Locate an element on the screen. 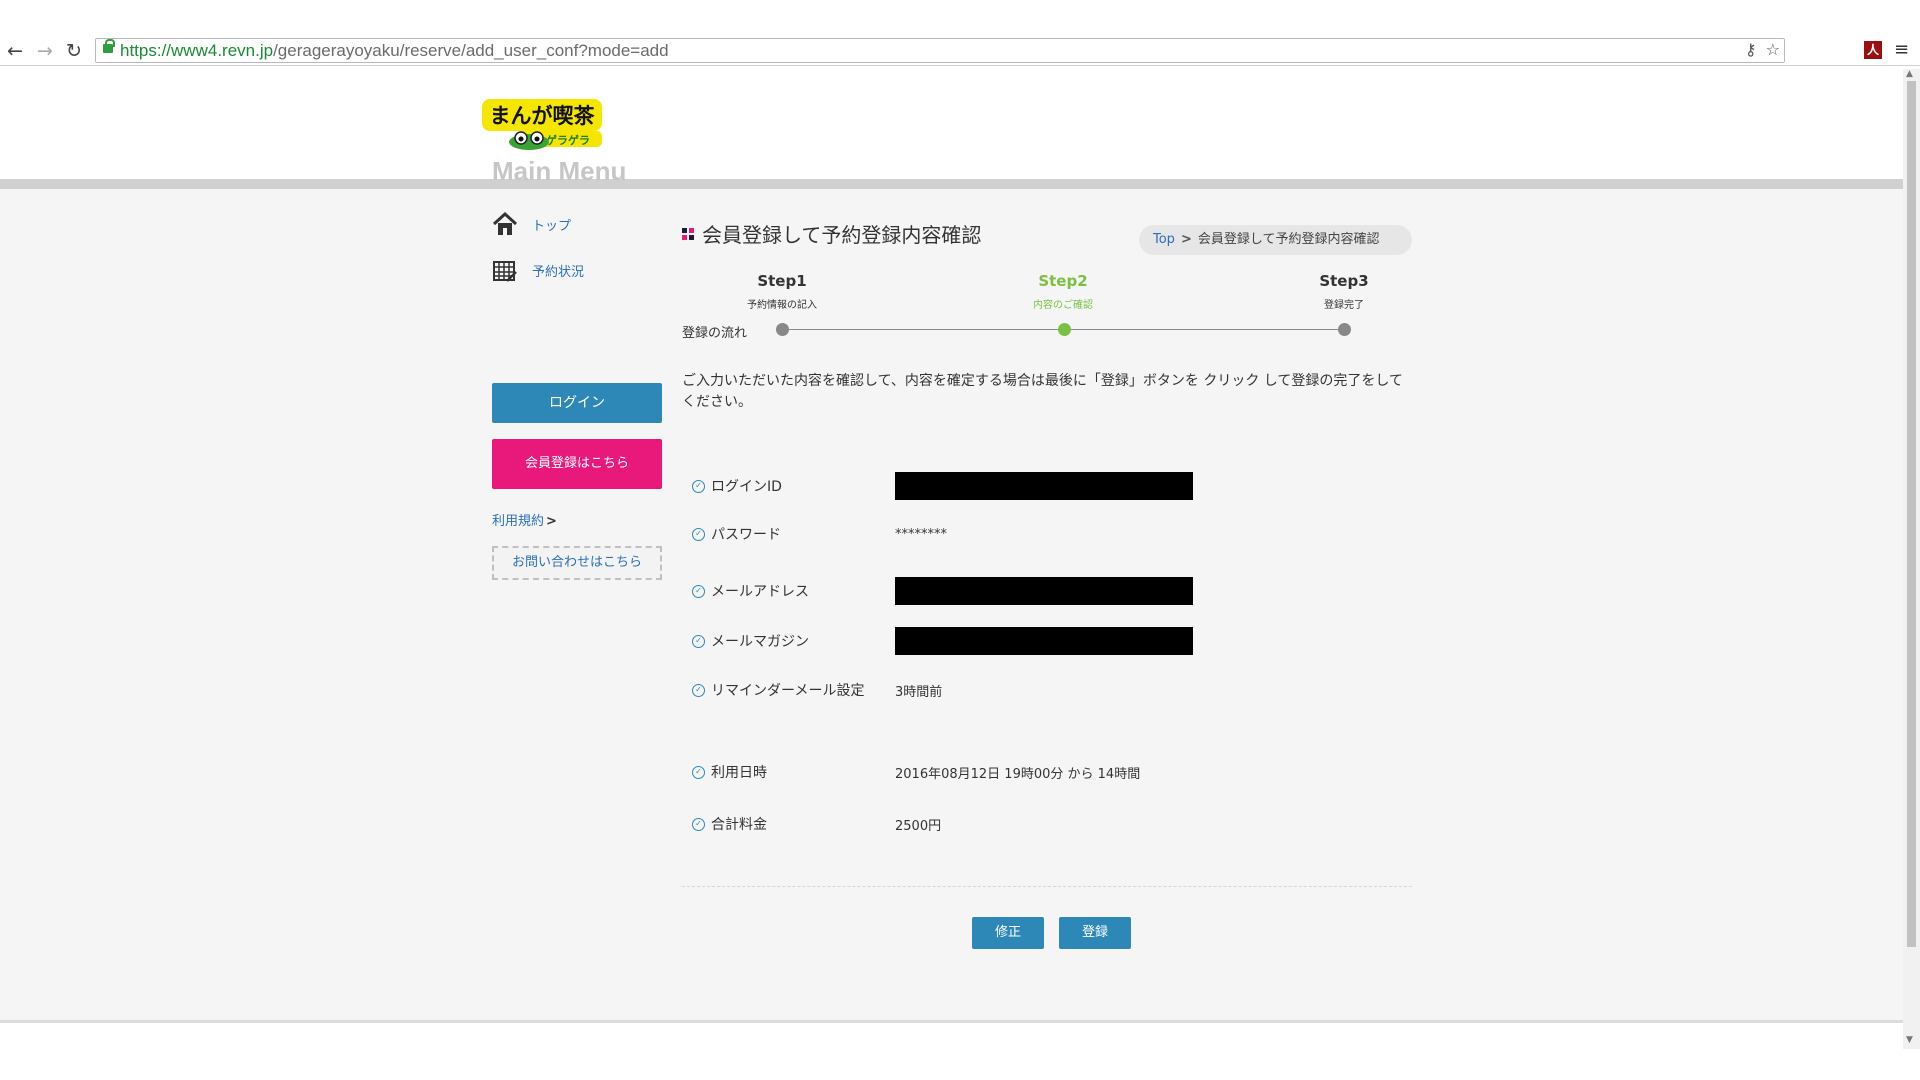 The height and width of the screenshot is (1080, 1920). field-label: ログインID is located at coordinates (746, 487).